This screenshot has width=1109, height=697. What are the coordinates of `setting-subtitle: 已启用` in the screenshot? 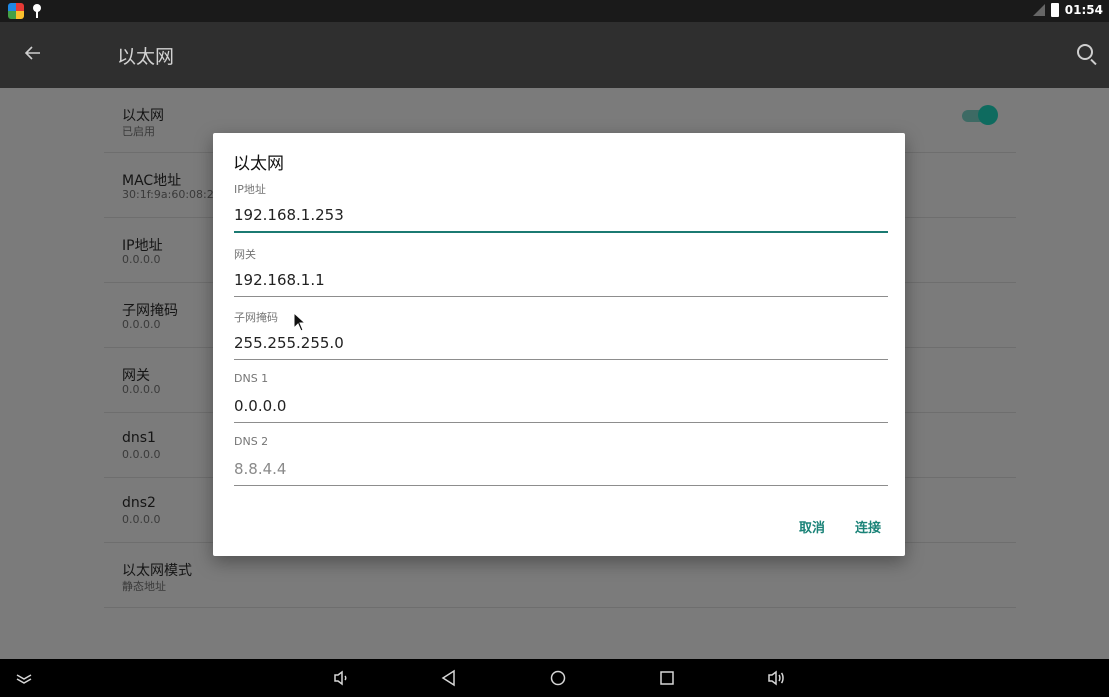 It's located at (138, 131).